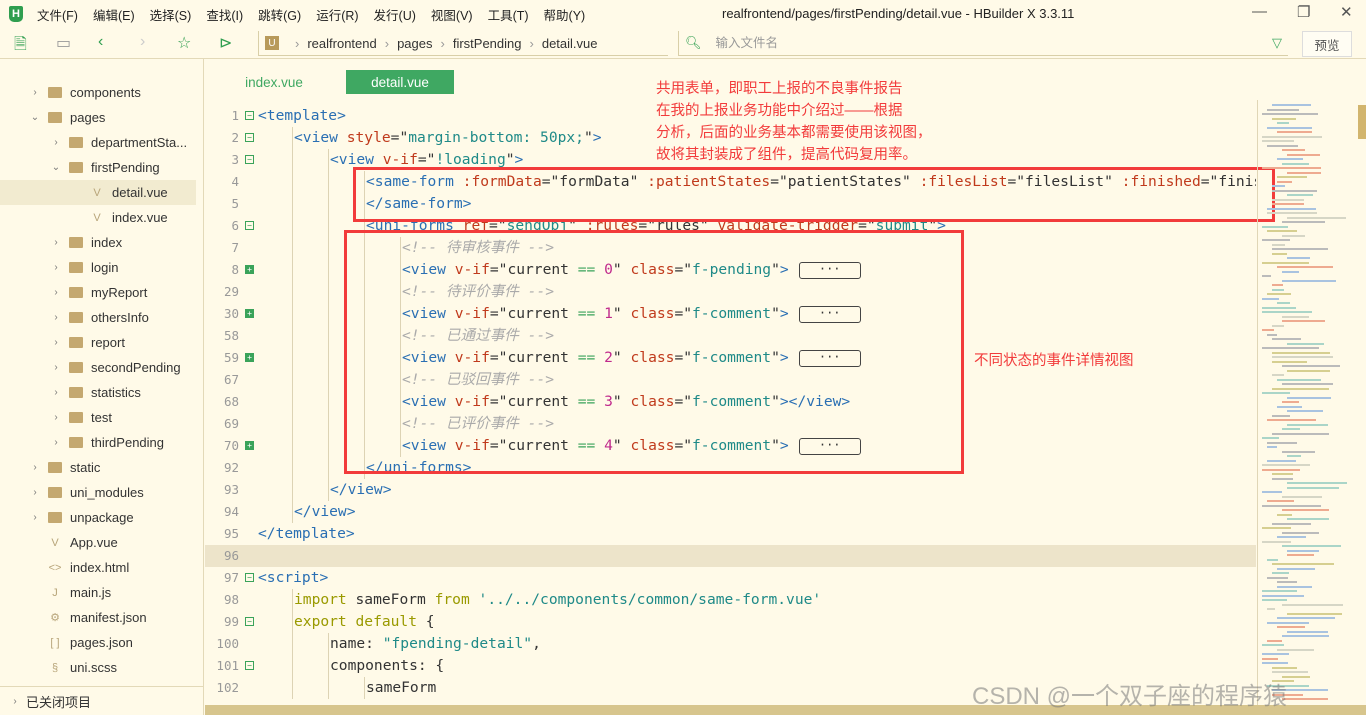 The height and width of the screenshot is (715, 1366). Describe the element at coordinates (102, 700) in the screenshot. I see `closed-projects: › 已关闭项目` at that location.